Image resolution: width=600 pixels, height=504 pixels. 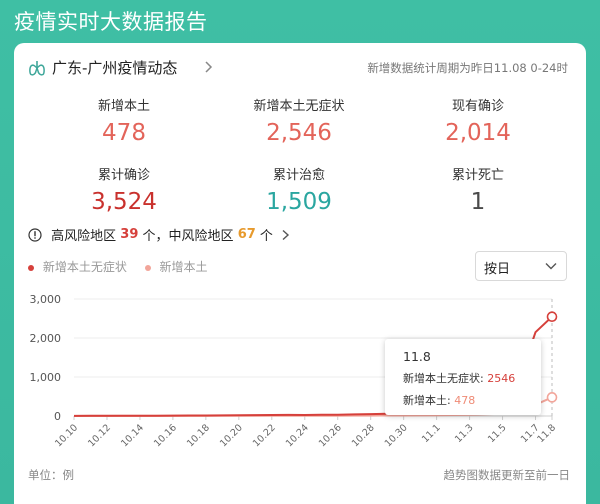 I want to click on risk-mid-text: 个，中风险地区, so click(x=188, y=236).